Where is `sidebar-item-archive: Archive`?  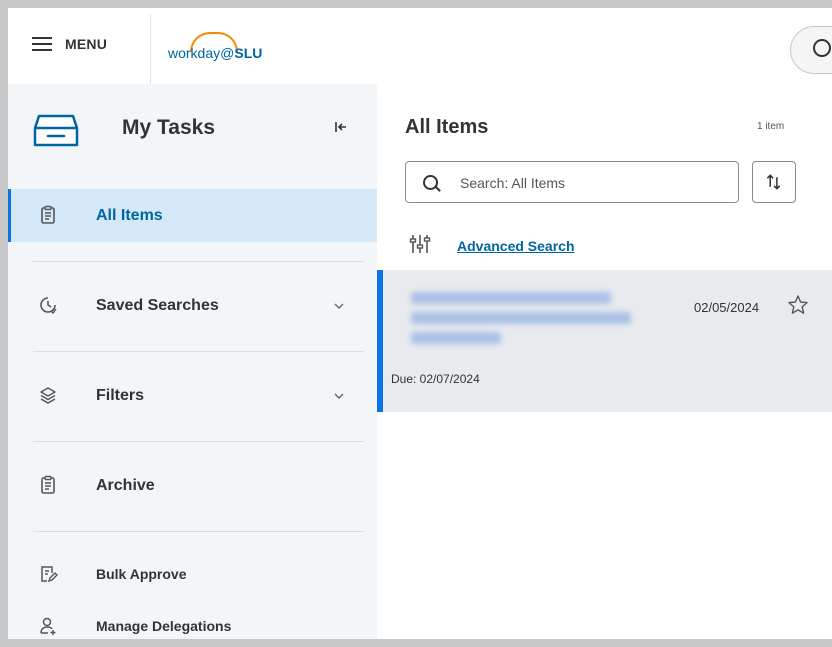 sidebar-item-archive: Archive is located at coordinates (192, 485).